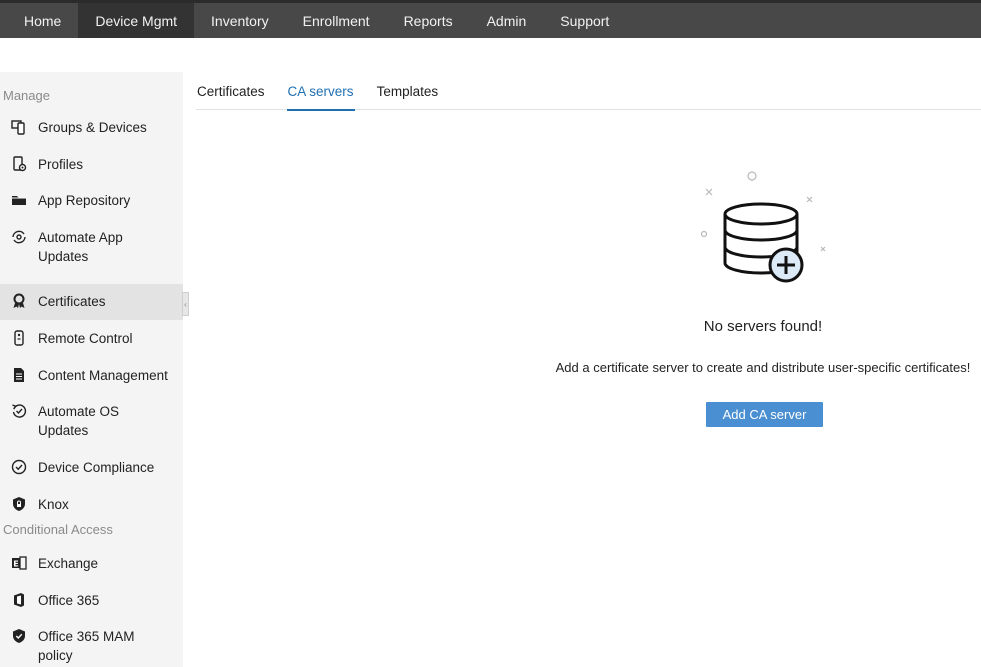 The image size is (981, 667). What do you see at coordinates (19, 563) in the screenshot?
I see `exchange-icon: E` at bounding box center [19, 563].